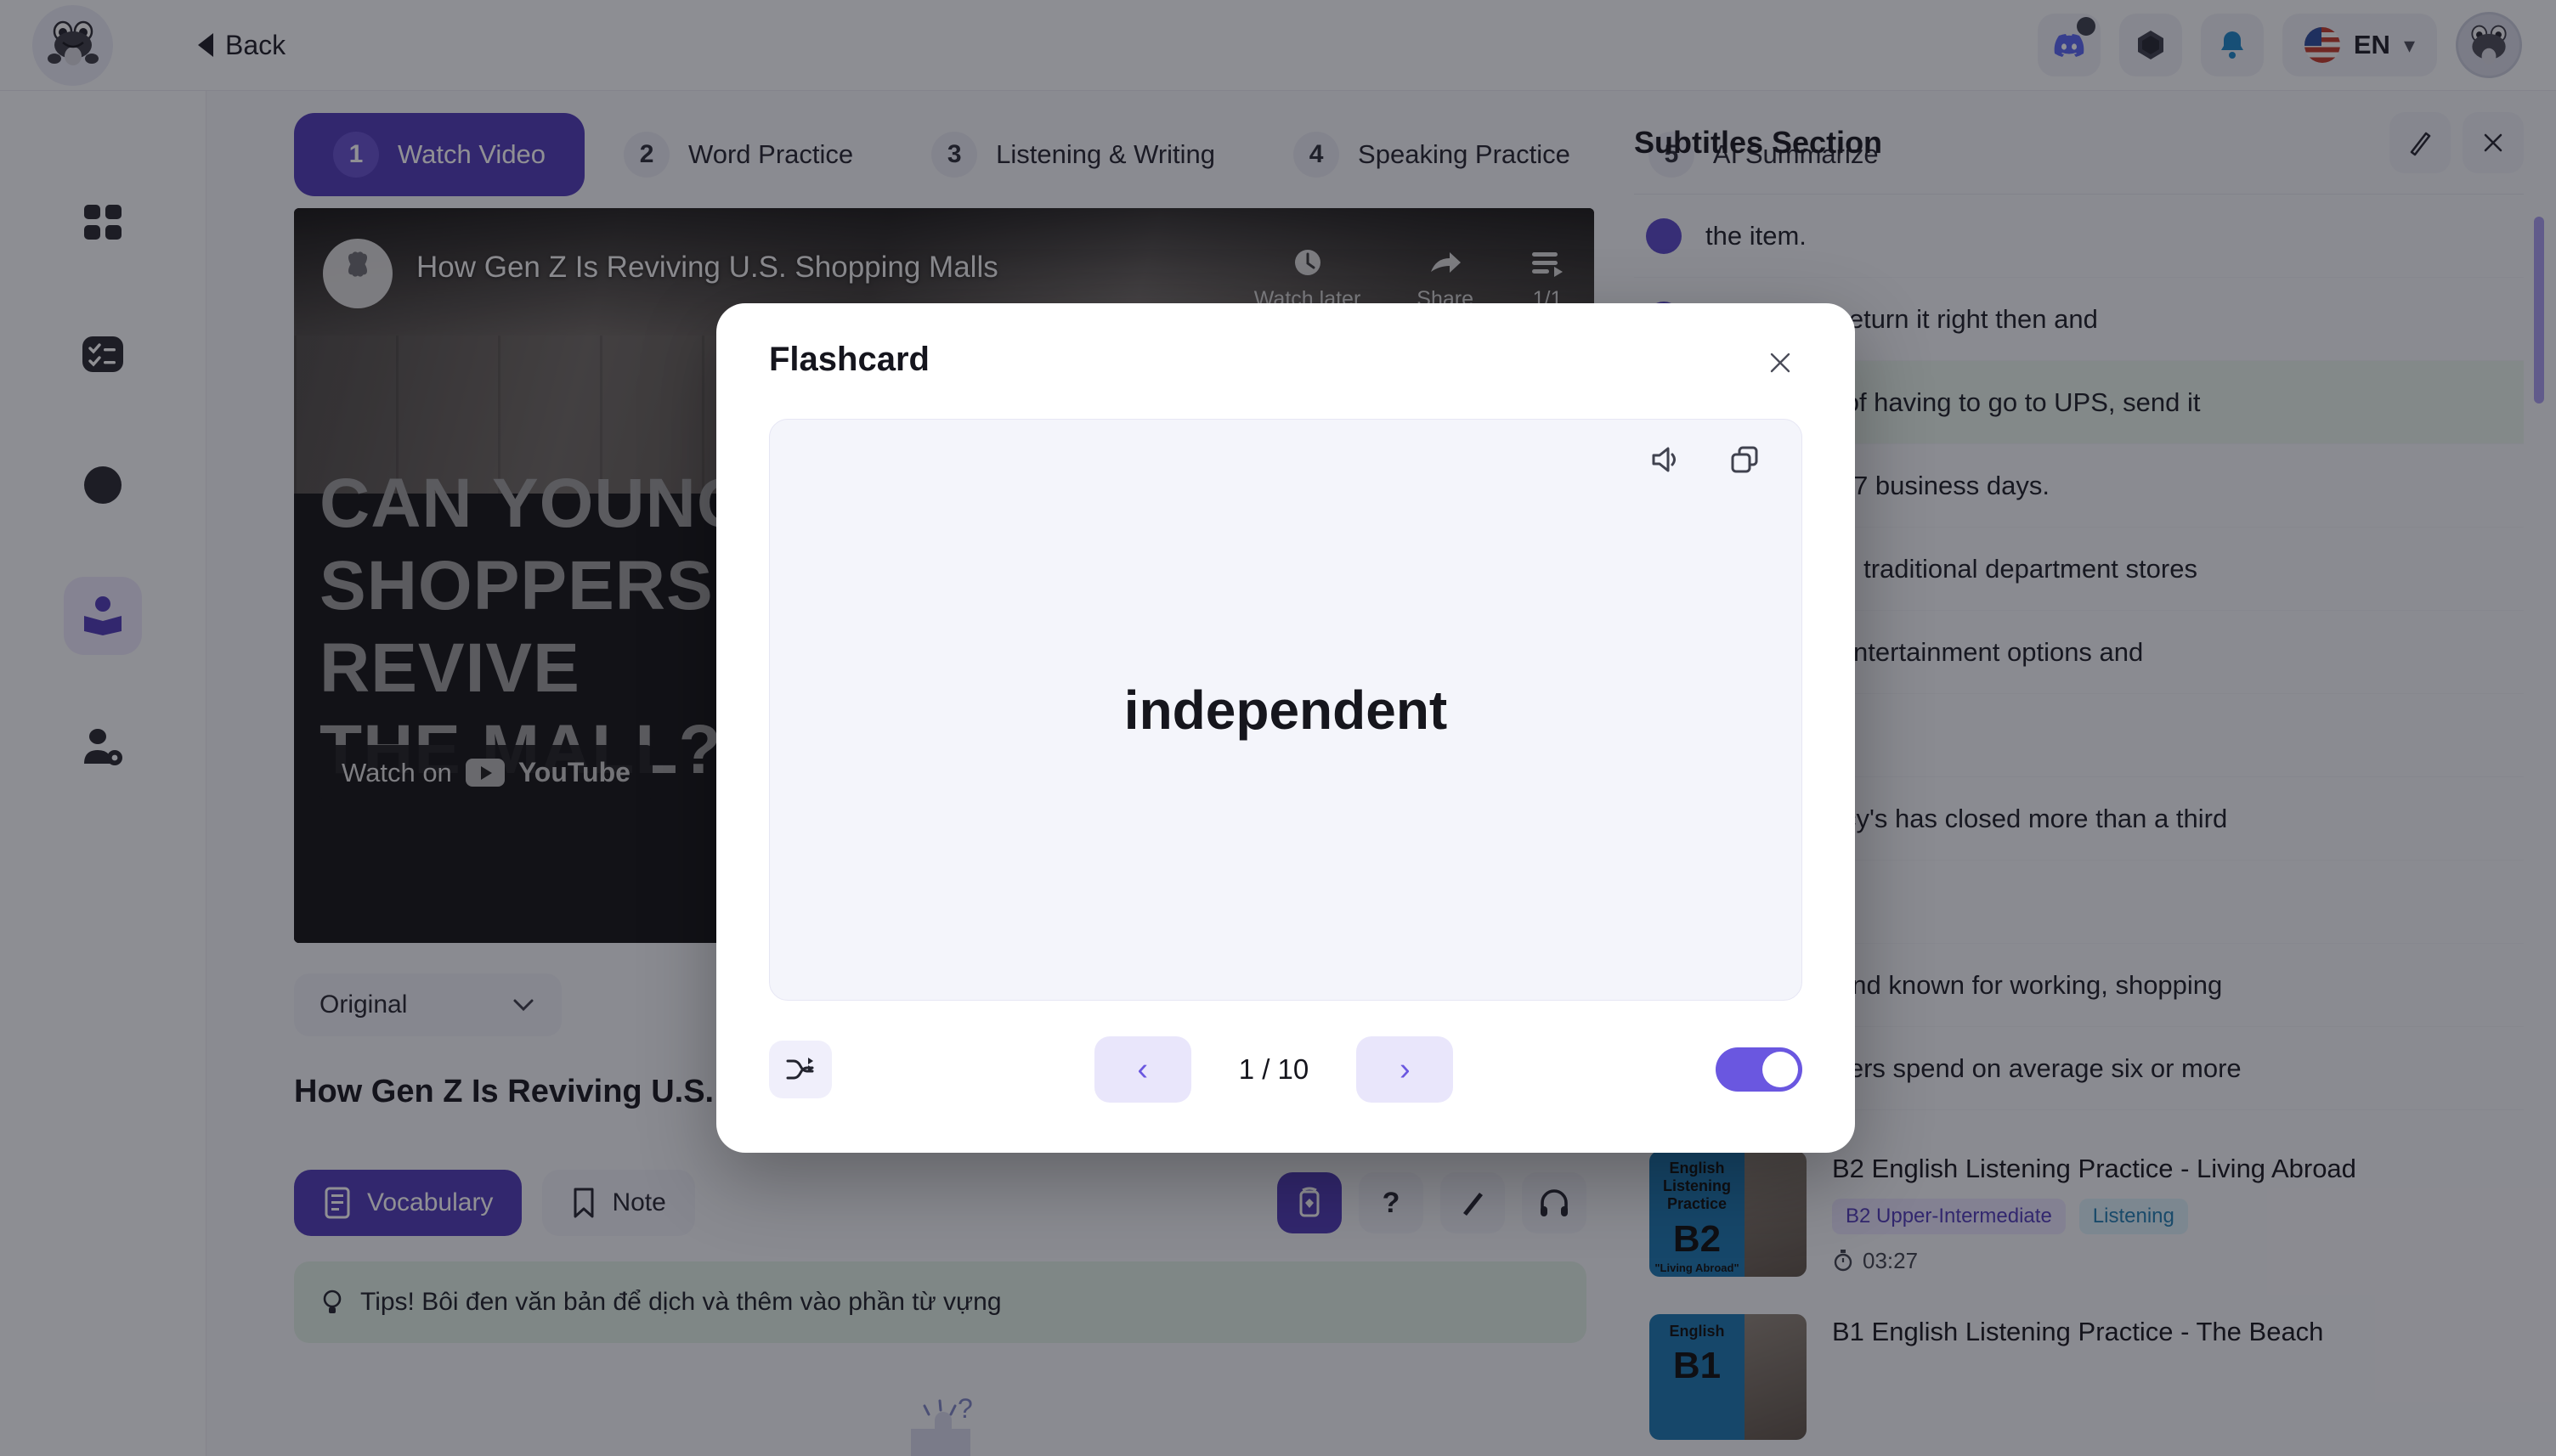  I want to click on shuffle-icon, so click(800, 1069).